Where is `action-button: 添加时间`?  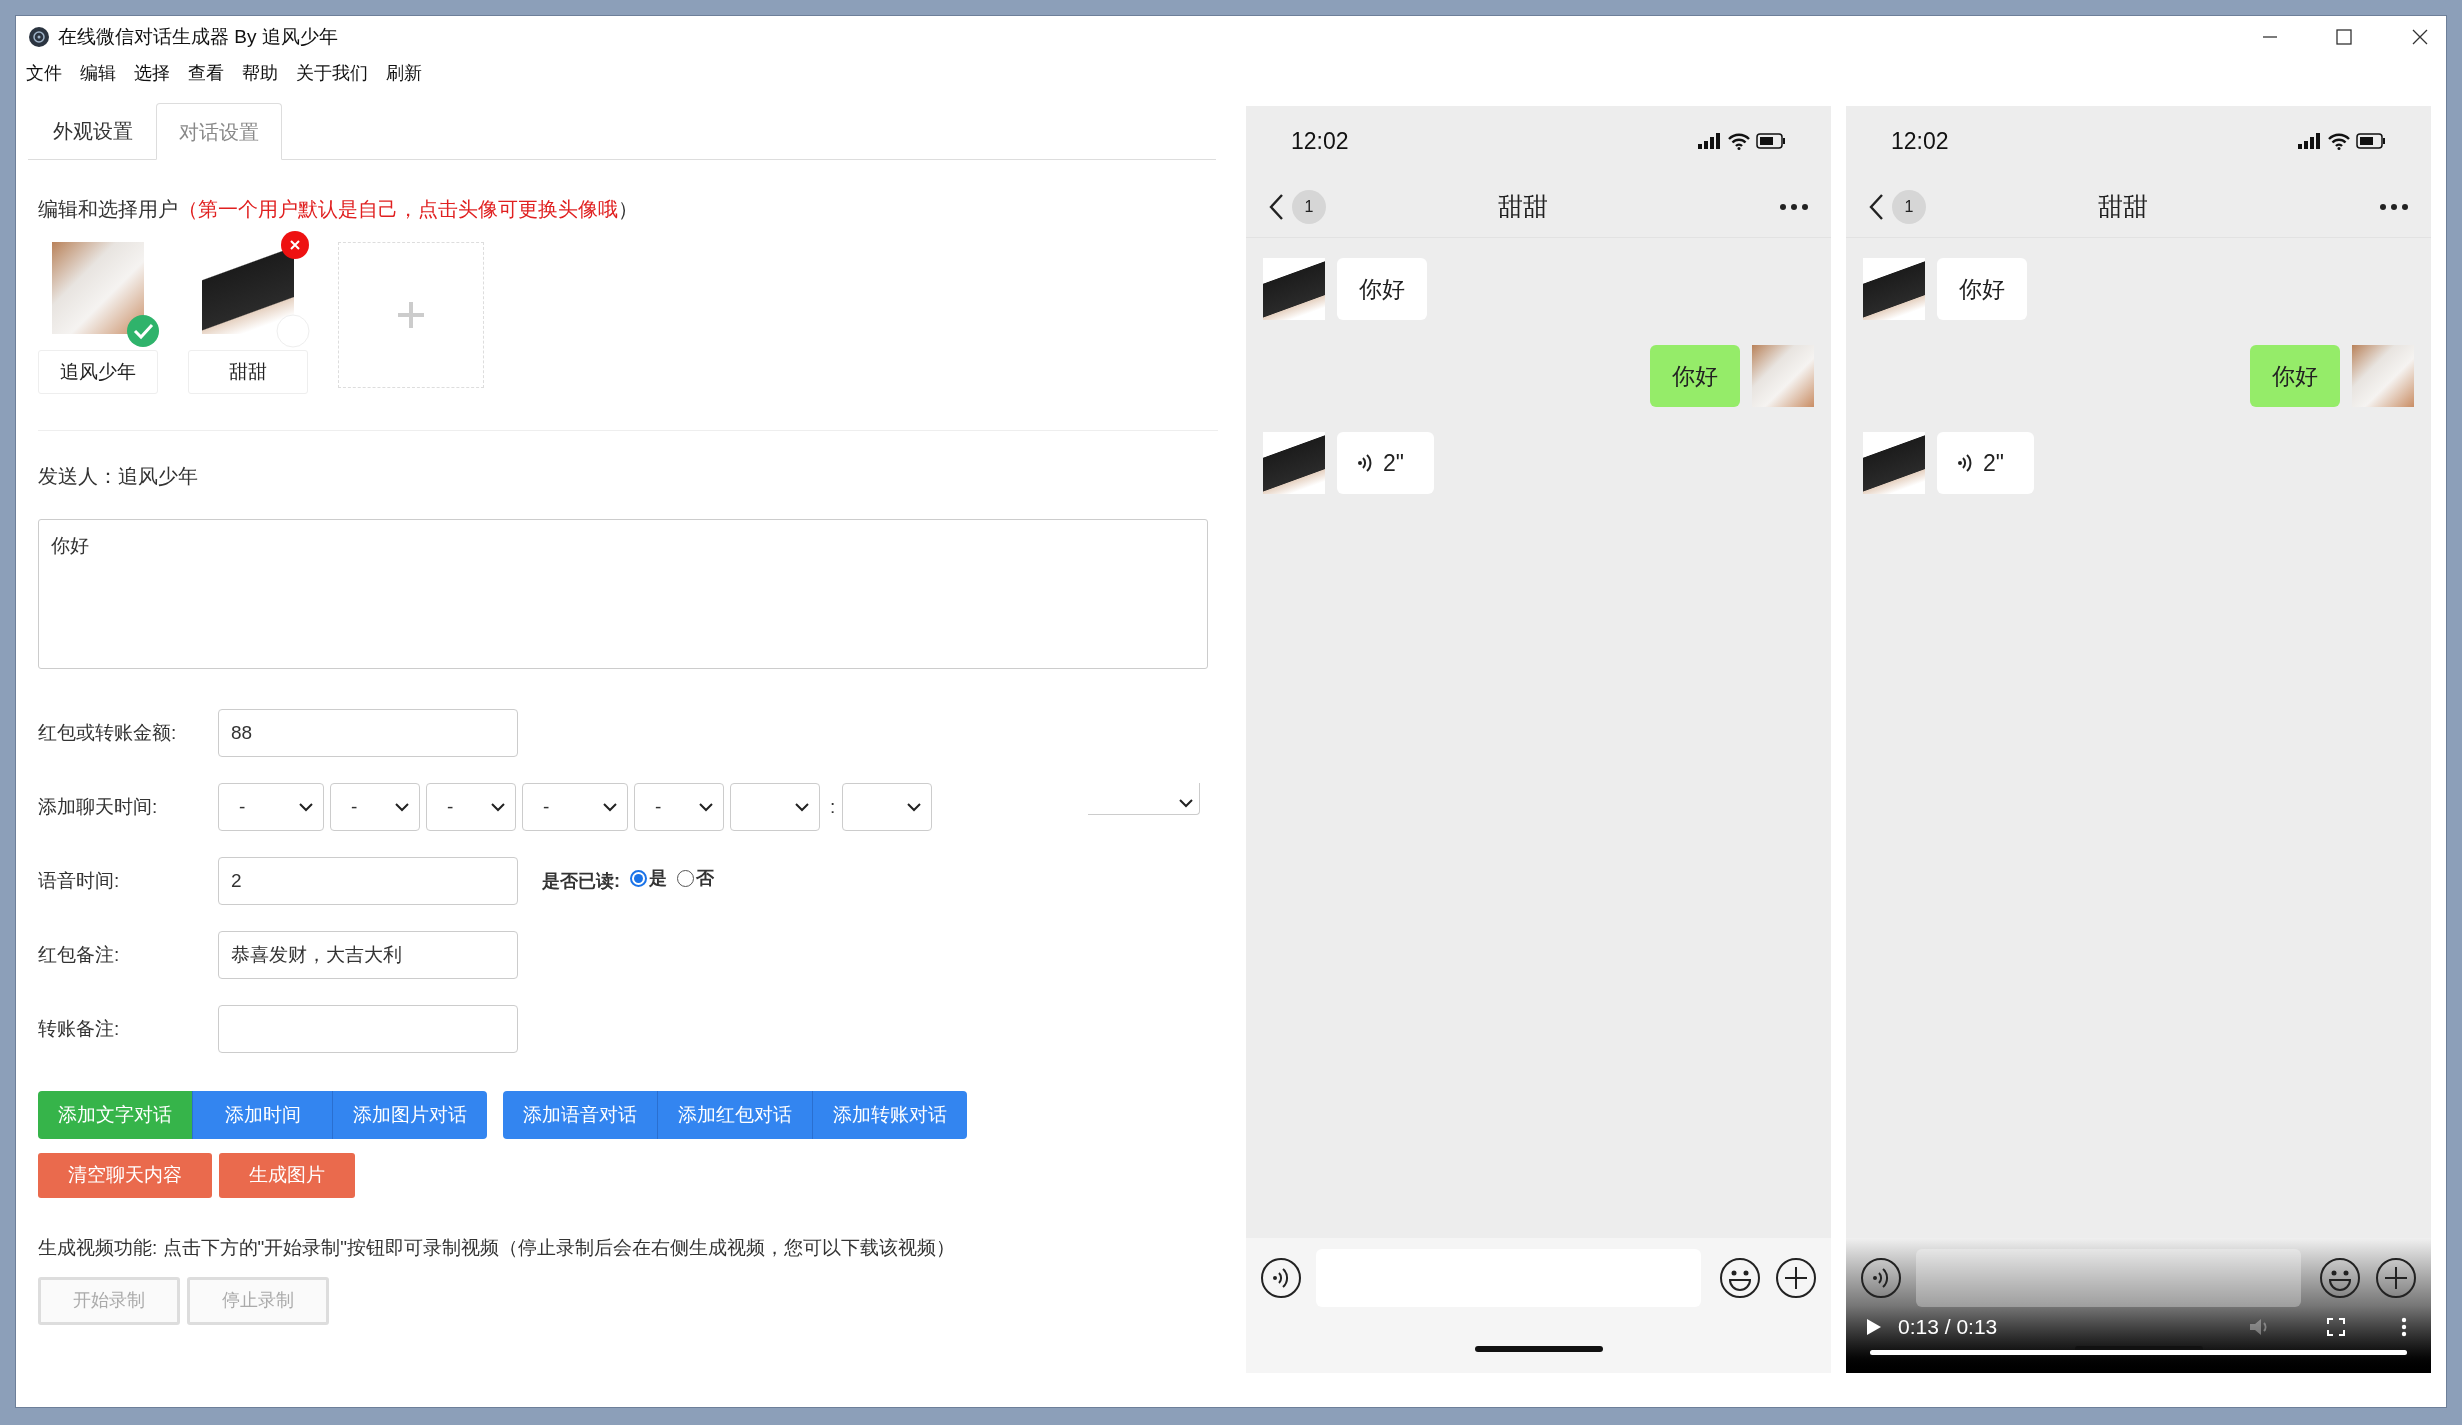
action-button: 添加时间 is located at coordinates (262, 1115).